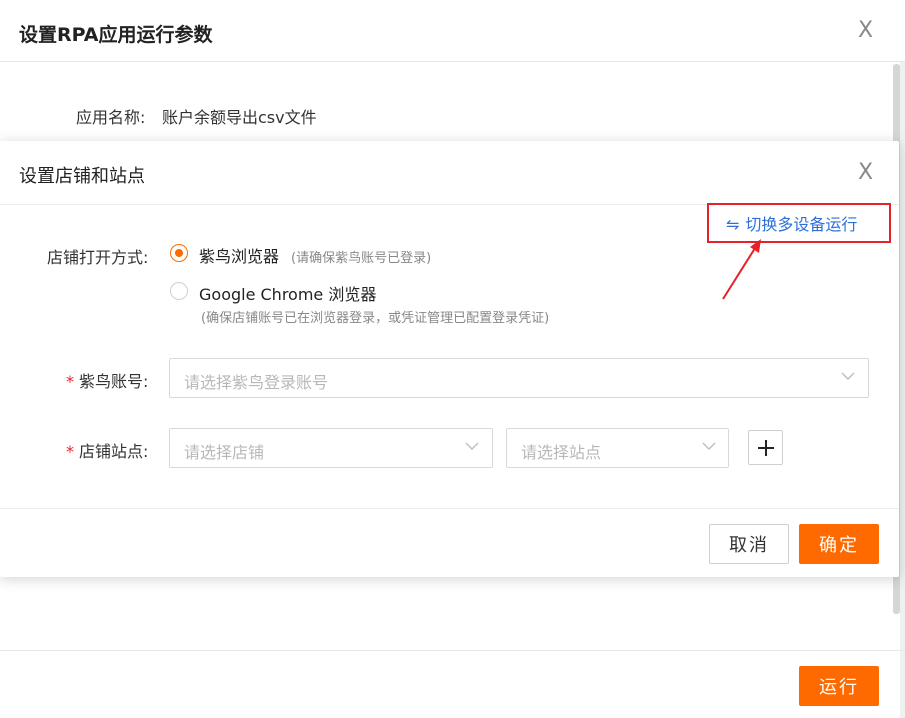 The width and height of the screenshot is (905, 718). Describe the element at coordinates (801, 224) in the screenshot. I see `switch-multi-device-label: 切换多设备运行` at that location.